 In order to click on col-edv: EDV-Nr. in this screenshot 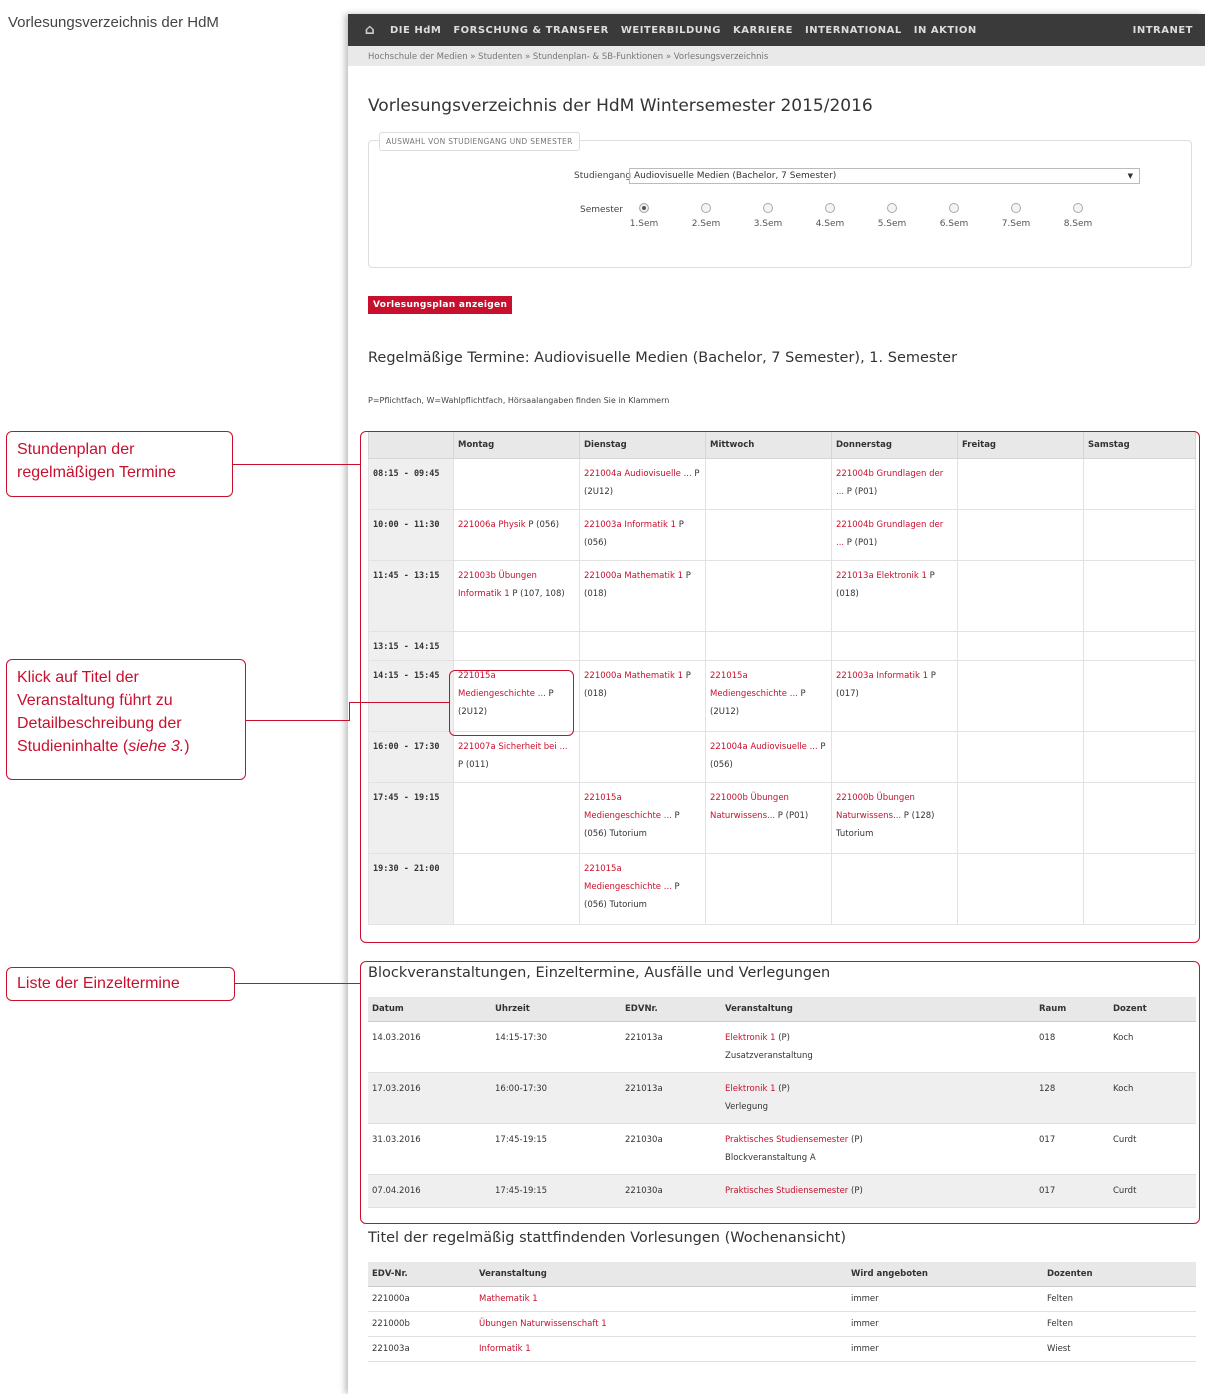, I will do `click(421, 1274)`.